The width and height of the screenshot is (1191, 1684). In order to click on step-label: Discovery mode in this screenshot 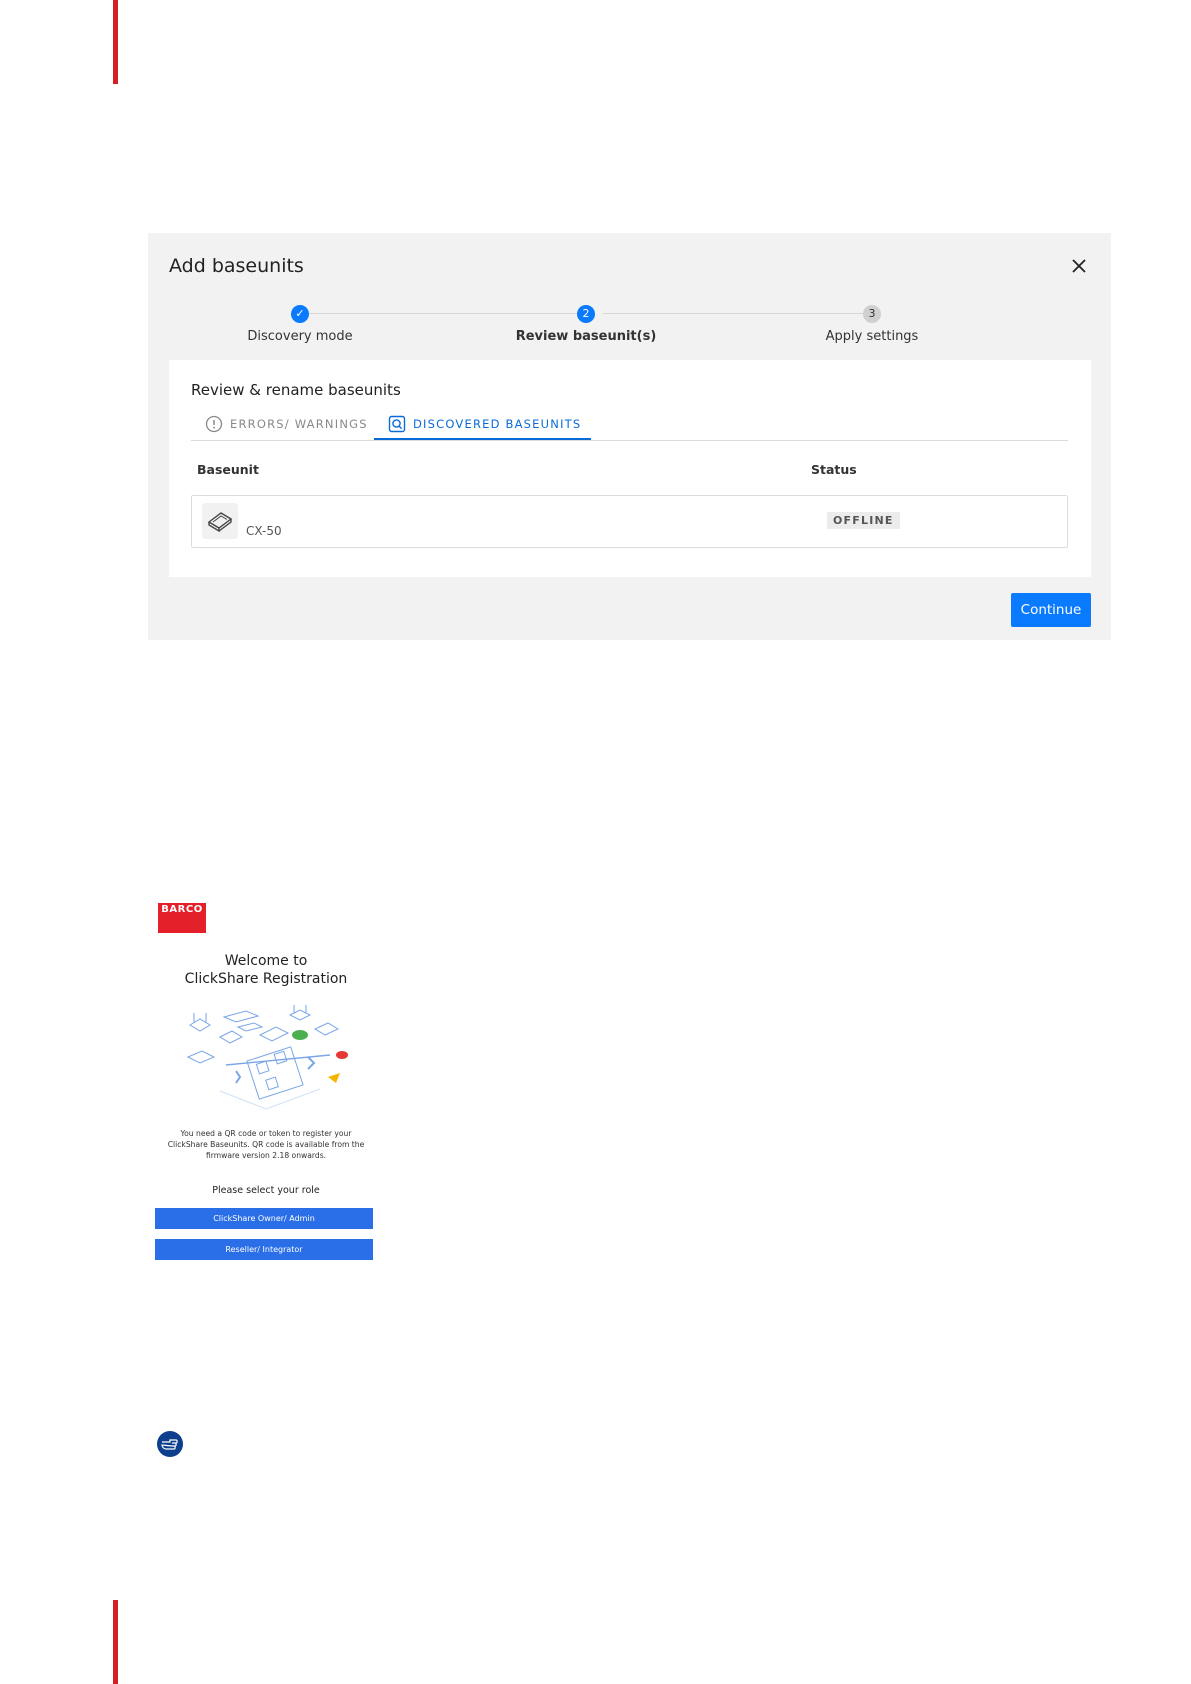, I will do `click(300, 336)`.